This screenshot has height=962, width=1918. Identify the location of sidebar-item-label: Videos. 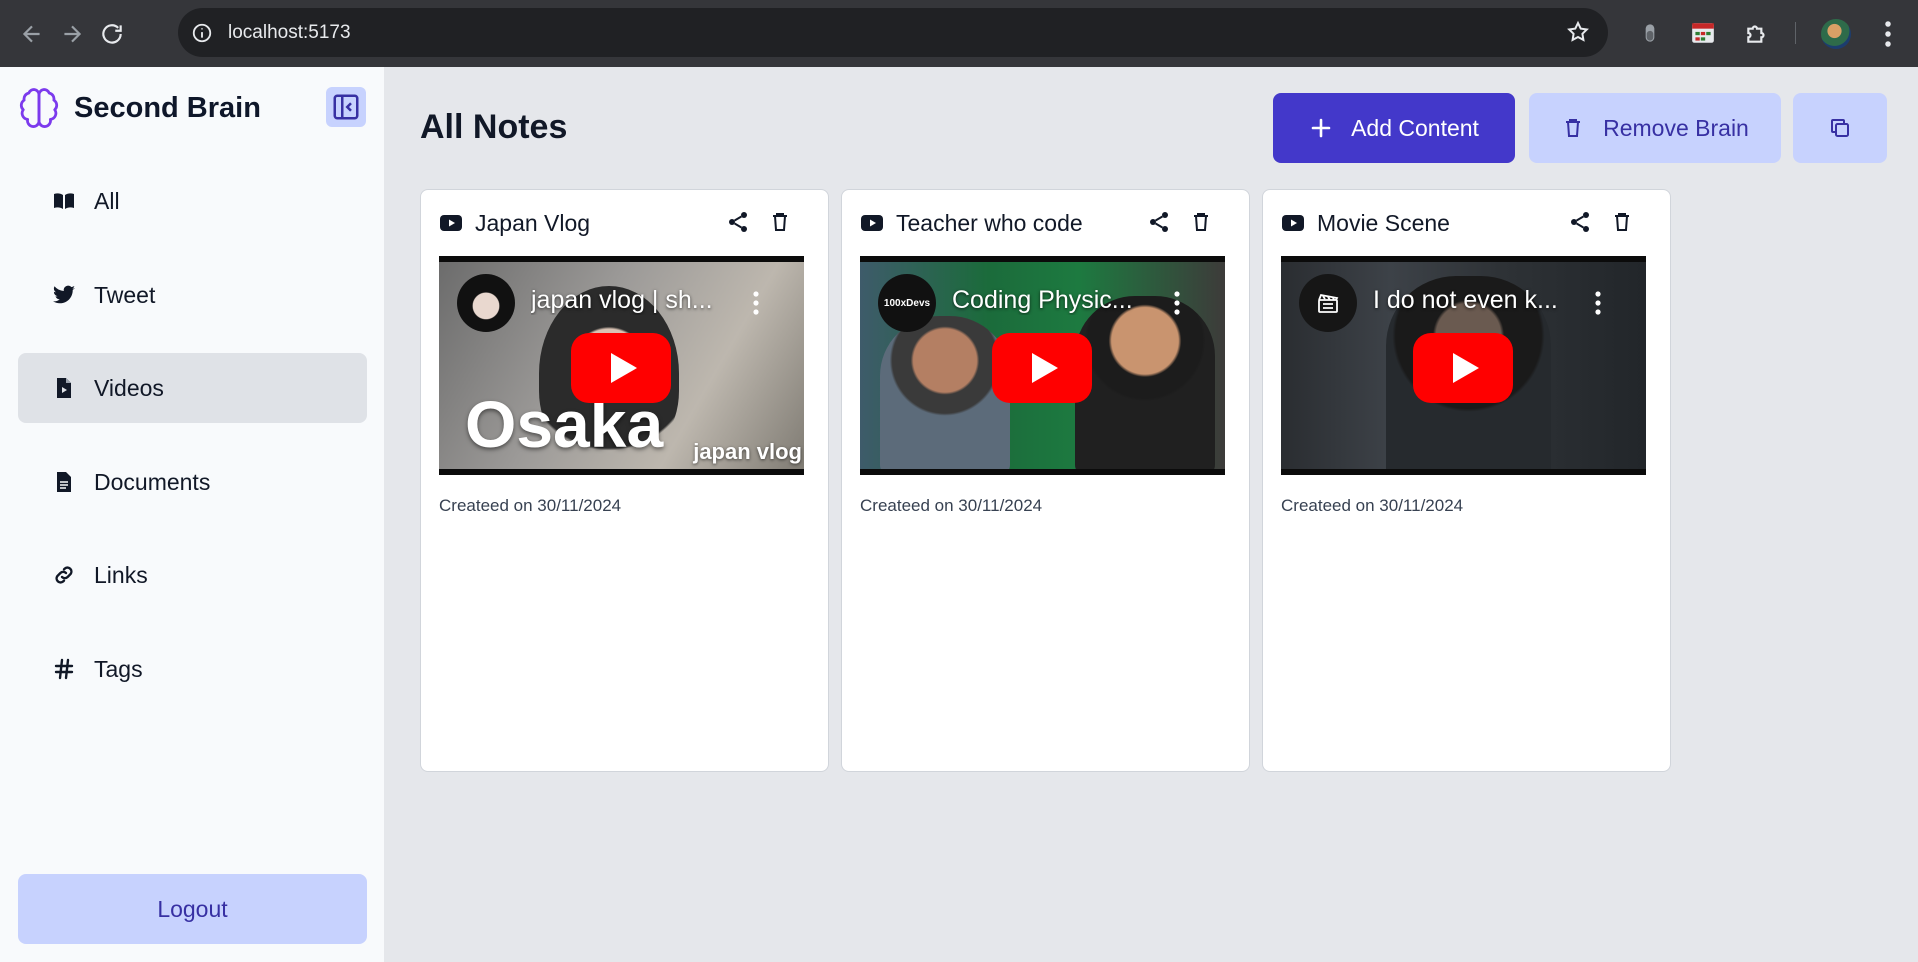
(129, 387).